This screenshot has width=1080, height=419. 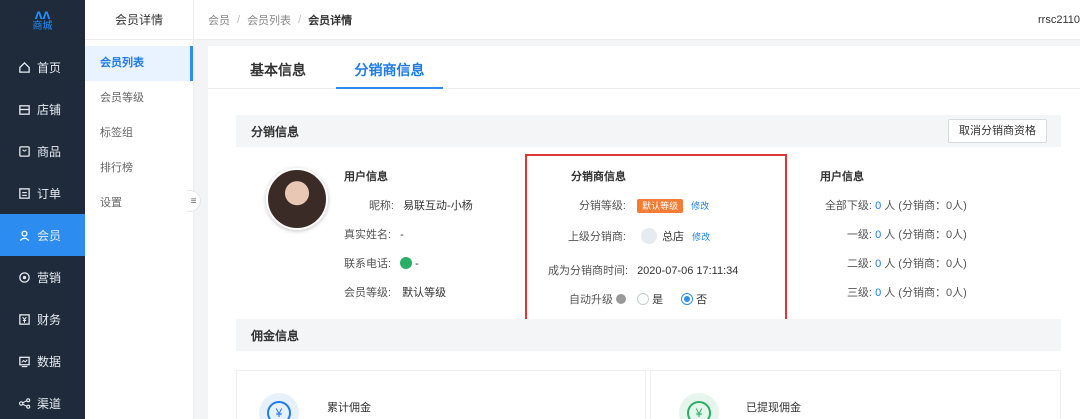 What do you see at coordinates (49, 319) in the screenshot?
I see `nav-label: 财务` at bounding box center [49, 319].